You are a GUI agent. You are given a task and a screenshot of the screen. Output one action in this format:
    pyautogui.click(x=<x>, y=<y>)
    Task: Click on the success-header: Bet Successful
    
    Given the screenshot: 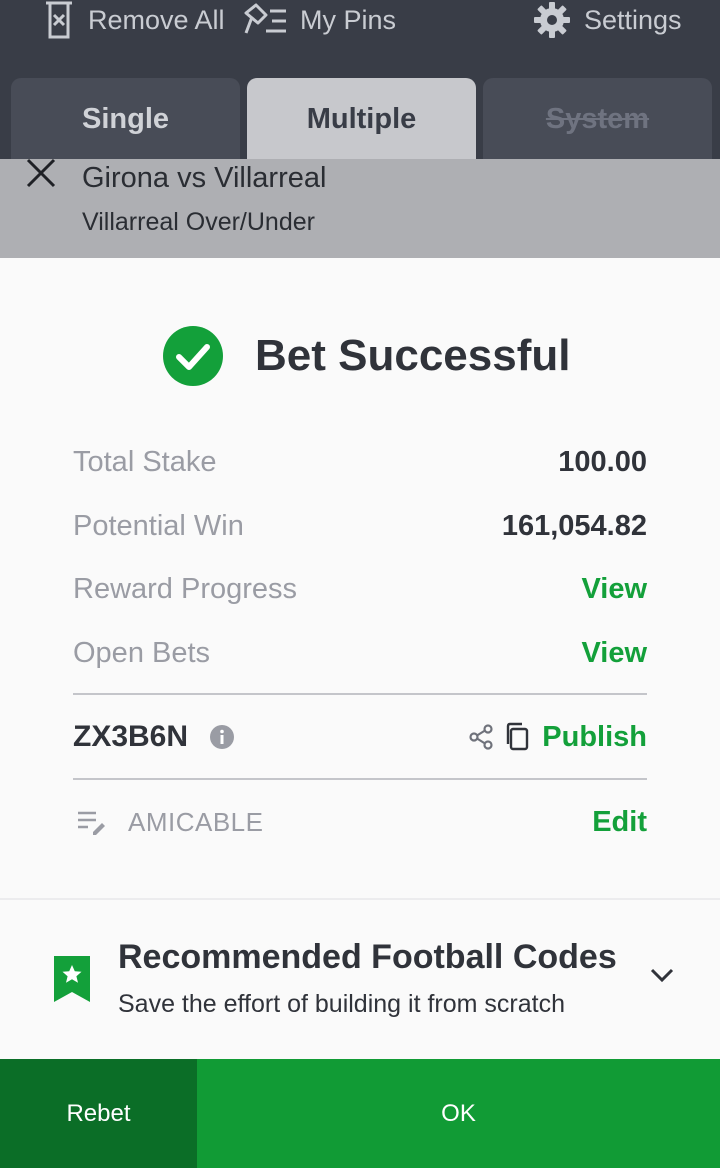 What is the action you would take?
    pyautogui.click(x=366, y=356)
    